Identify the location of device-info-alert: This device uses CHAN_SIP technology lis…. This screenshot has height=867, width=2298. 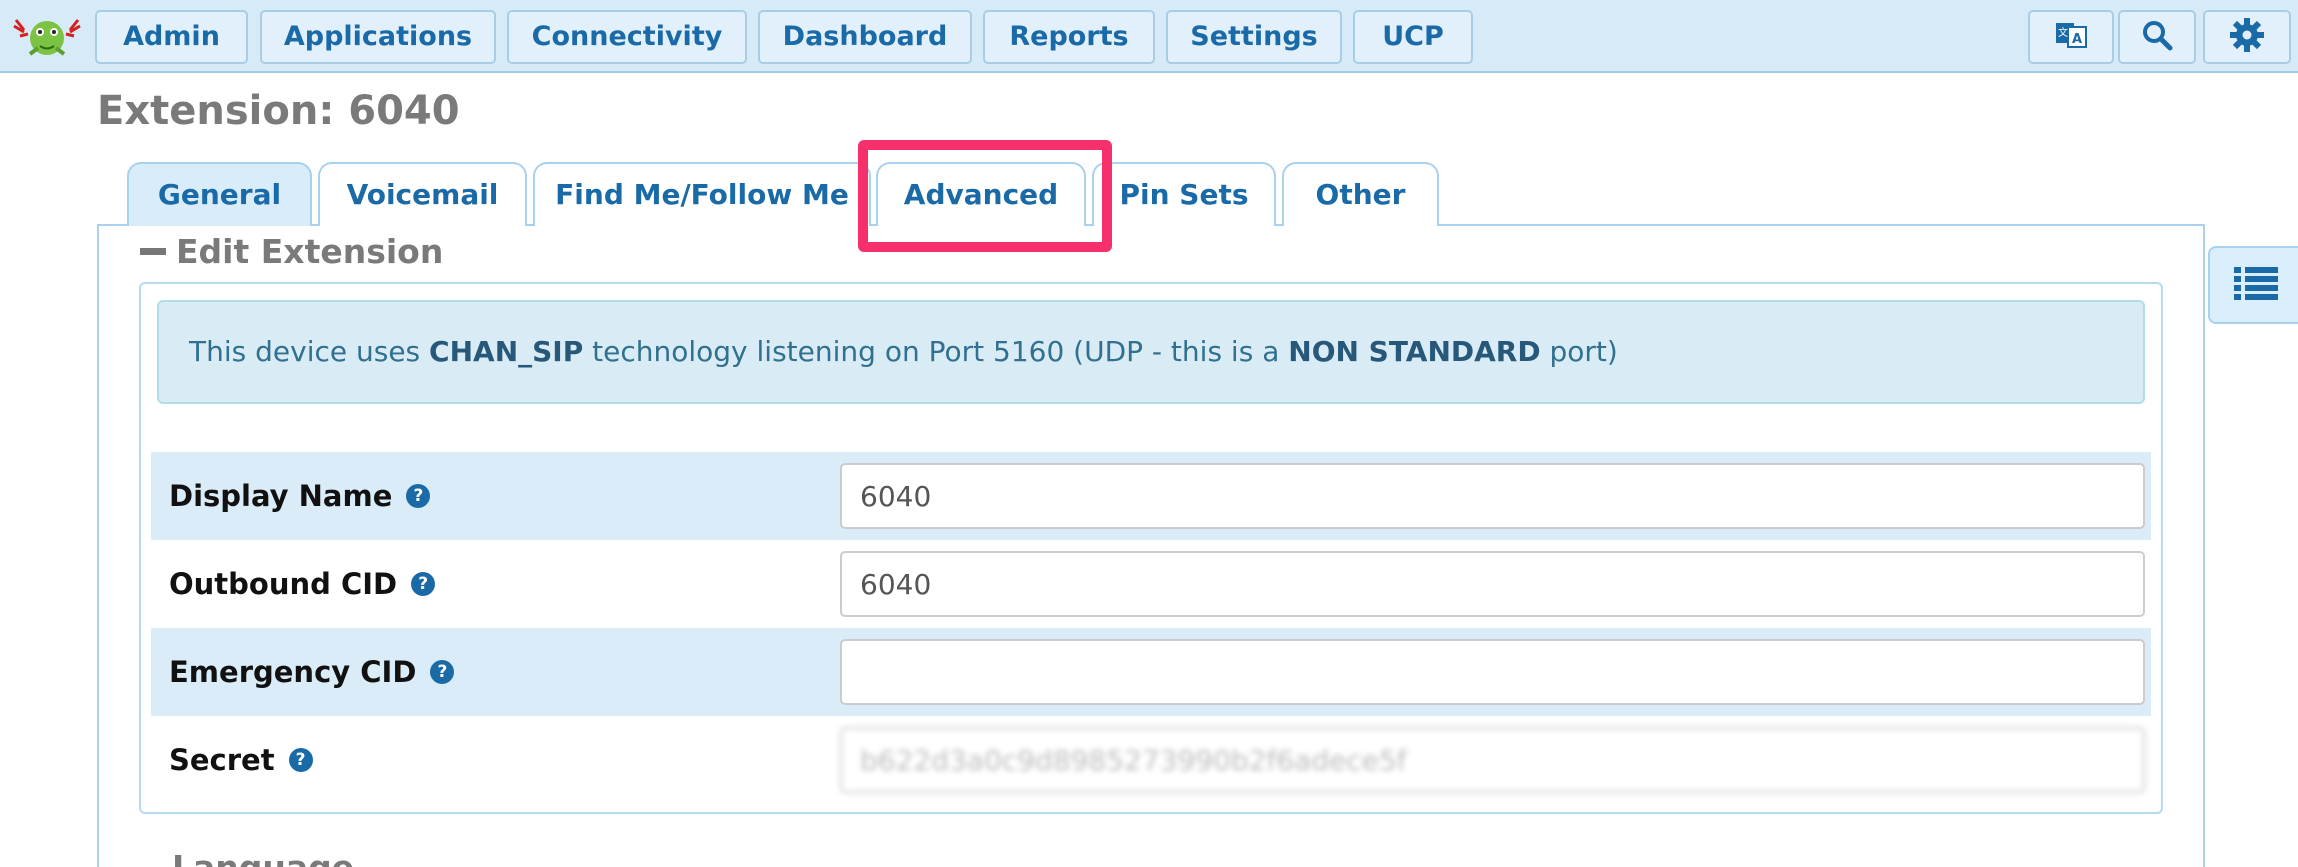
(1151, 352).